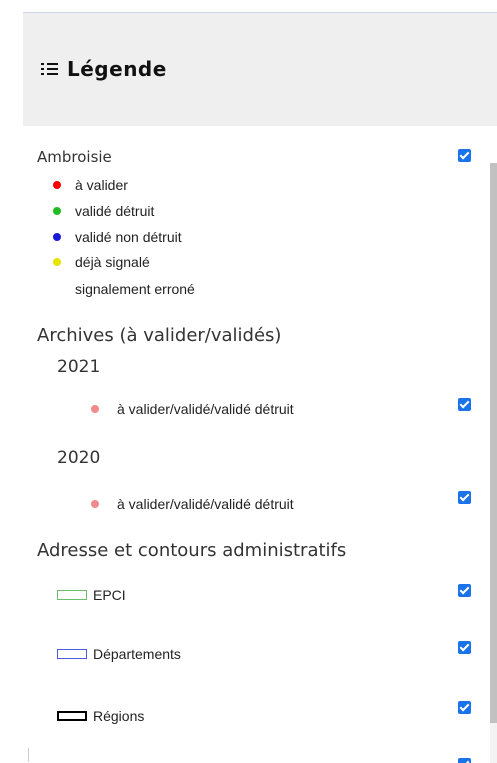  I want to click on ambroisie-title: Ambroisie, so click(74, 157).